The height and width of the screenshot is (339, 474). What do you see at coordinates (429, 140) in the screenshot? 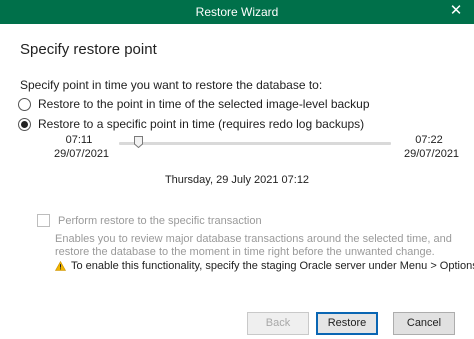
I see `end-time: 07:22` at bounding box center [429, 140].